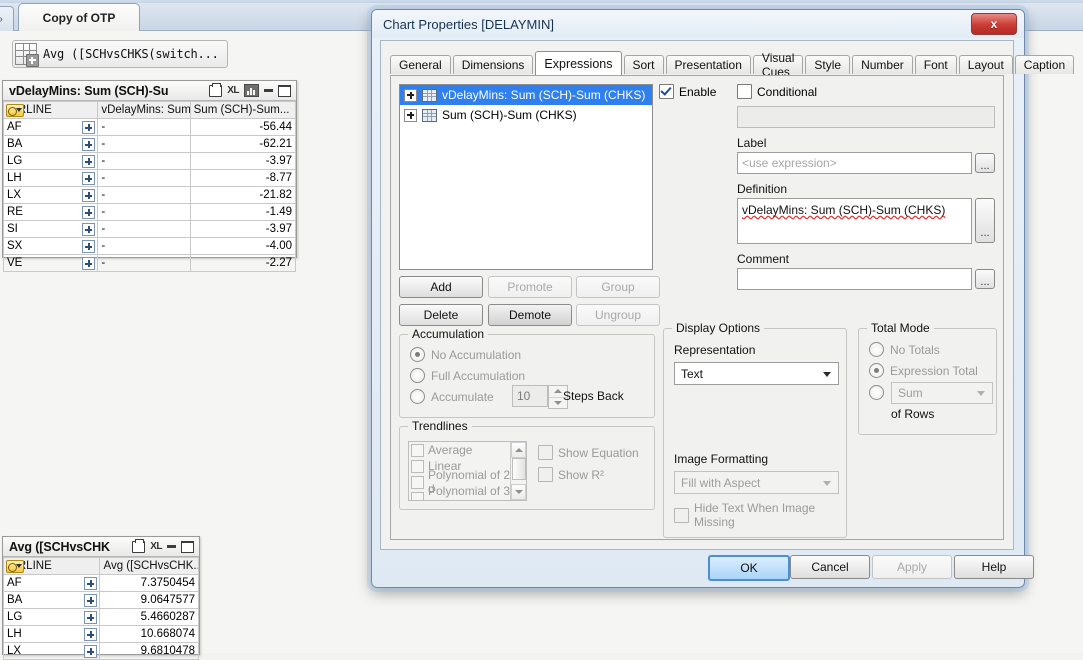 Image resolution: width=1083 pixels, height=660 pixels. Describe the element at coordinates (828, 64) in the screenshot. I see `tab-style: Style` at that location.